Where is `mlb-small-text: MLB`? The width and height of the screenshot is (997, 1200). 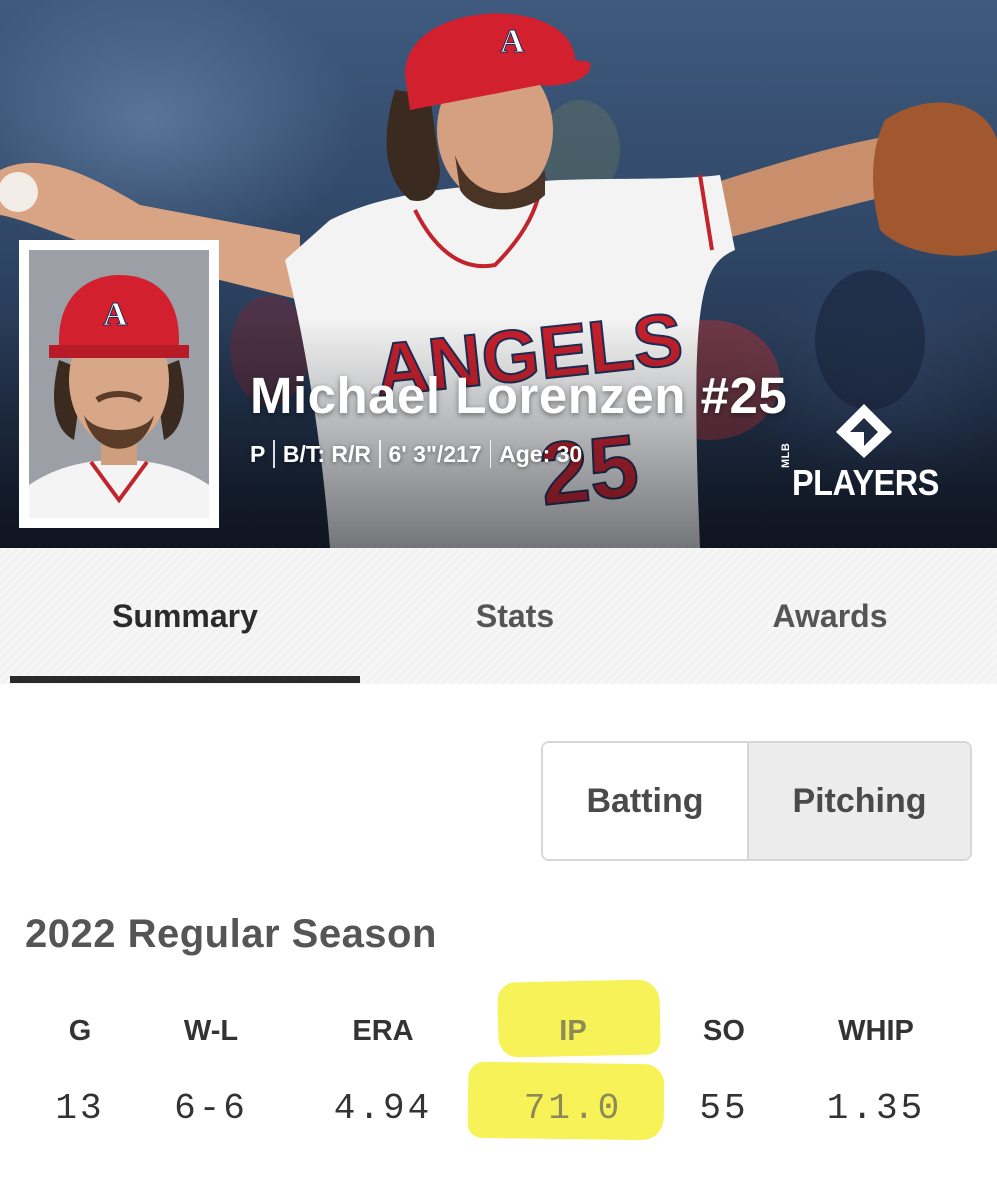 mlb-small-text: MLB is located at coordinates (786, 455).